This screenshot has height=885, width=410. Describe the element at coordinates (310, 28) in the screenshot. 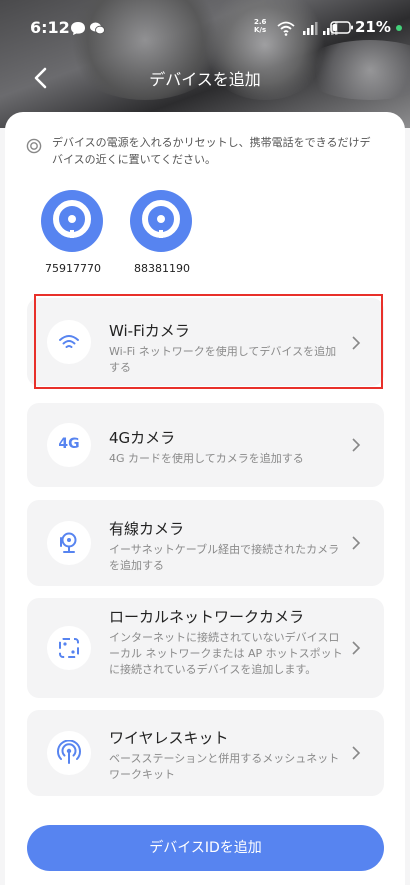

I see `signal-icon` at that location.